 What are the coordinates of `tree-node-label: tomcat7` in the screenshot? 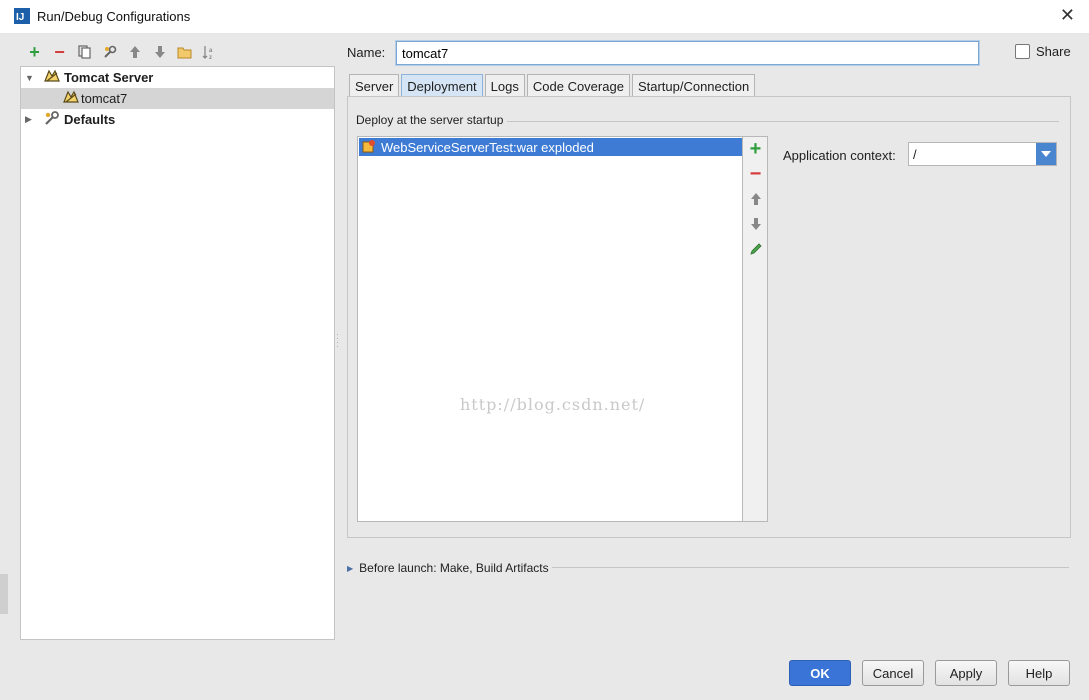 It's located at (104, 98).